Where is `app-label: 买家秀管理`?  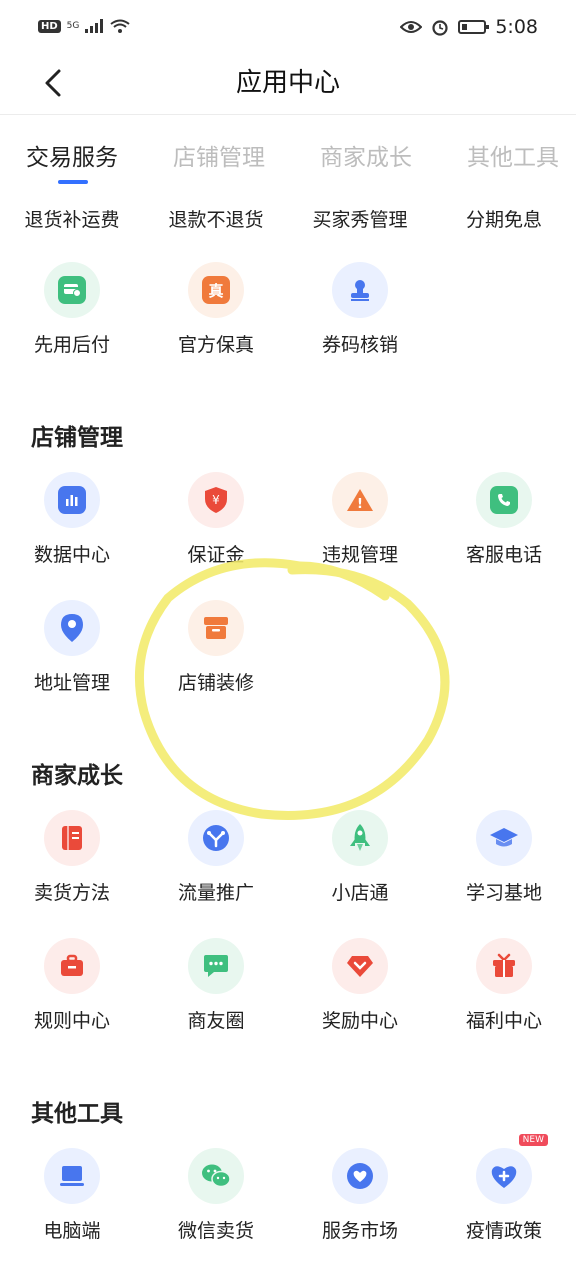 app-label: 买家秀管理 is located at coordinates (360, 220).